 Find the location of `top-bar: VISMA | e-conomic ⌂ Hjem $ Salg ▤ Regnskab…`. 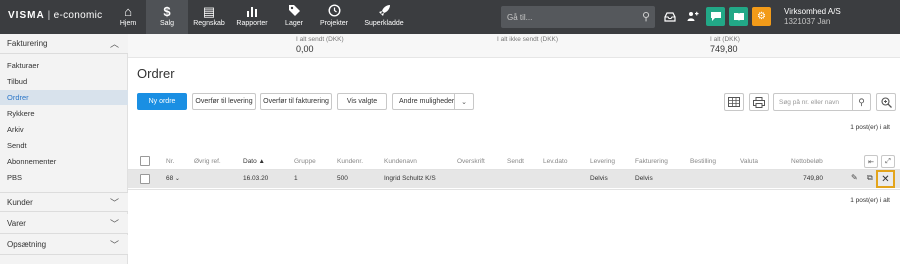

top-bar: VISMA | e-conomic ⌂ Hjem $ Salg ▤ Regnskab… is located at coordinates (450, 17).